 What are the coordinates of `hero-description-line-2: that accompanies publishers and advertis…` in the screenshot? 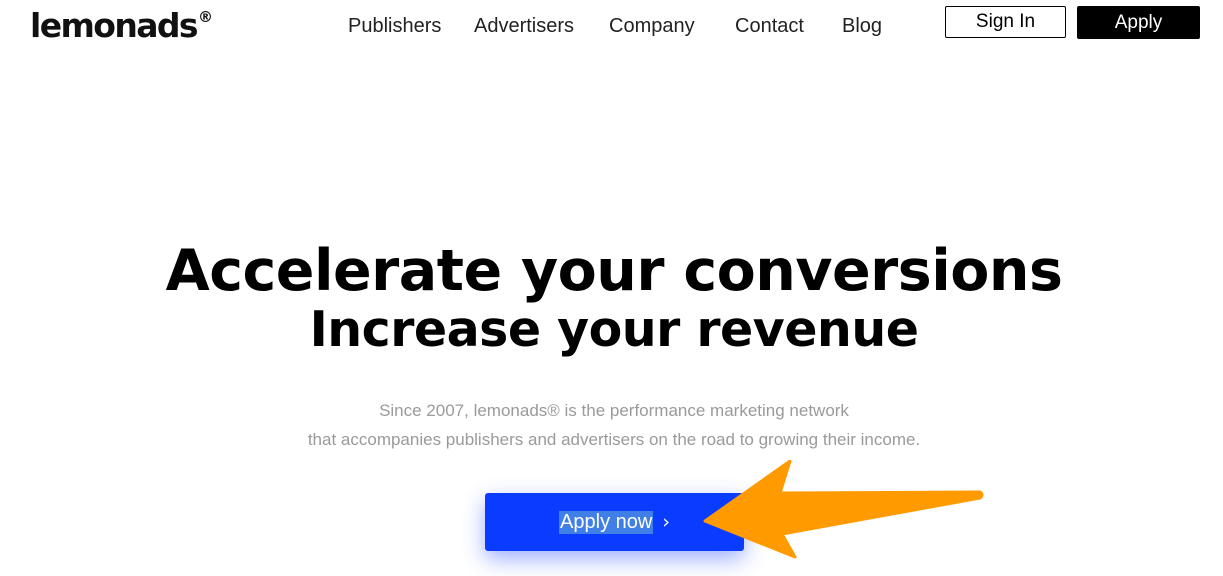 It's located at (614, 439).